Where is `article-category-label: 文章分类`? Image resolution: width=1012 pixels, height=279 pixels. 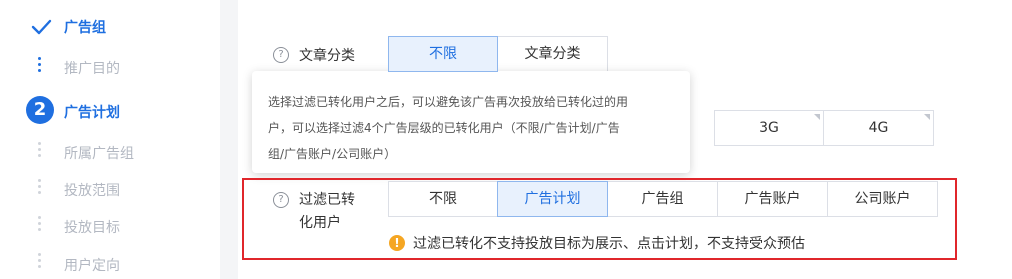 article-category-label: 文章分类 is located at coordinates (327, 56).